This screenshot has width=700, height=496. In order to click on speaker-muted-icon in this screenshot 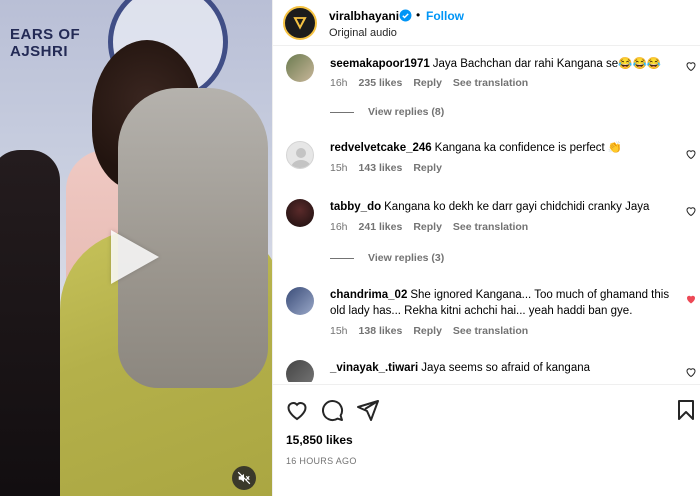, I will do `click(244, 478)`.